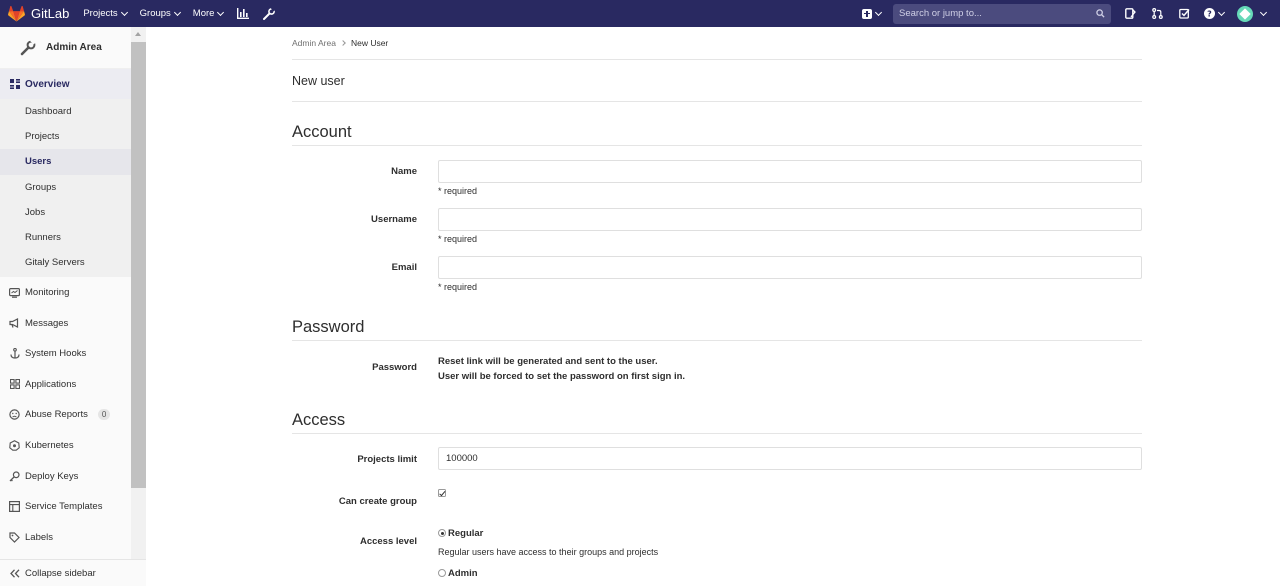 The image size is (1280, 586). Describe the element at coordinates (72, 84) in the screenshot. I see `sidebar-item-overview: Overview` at that location.